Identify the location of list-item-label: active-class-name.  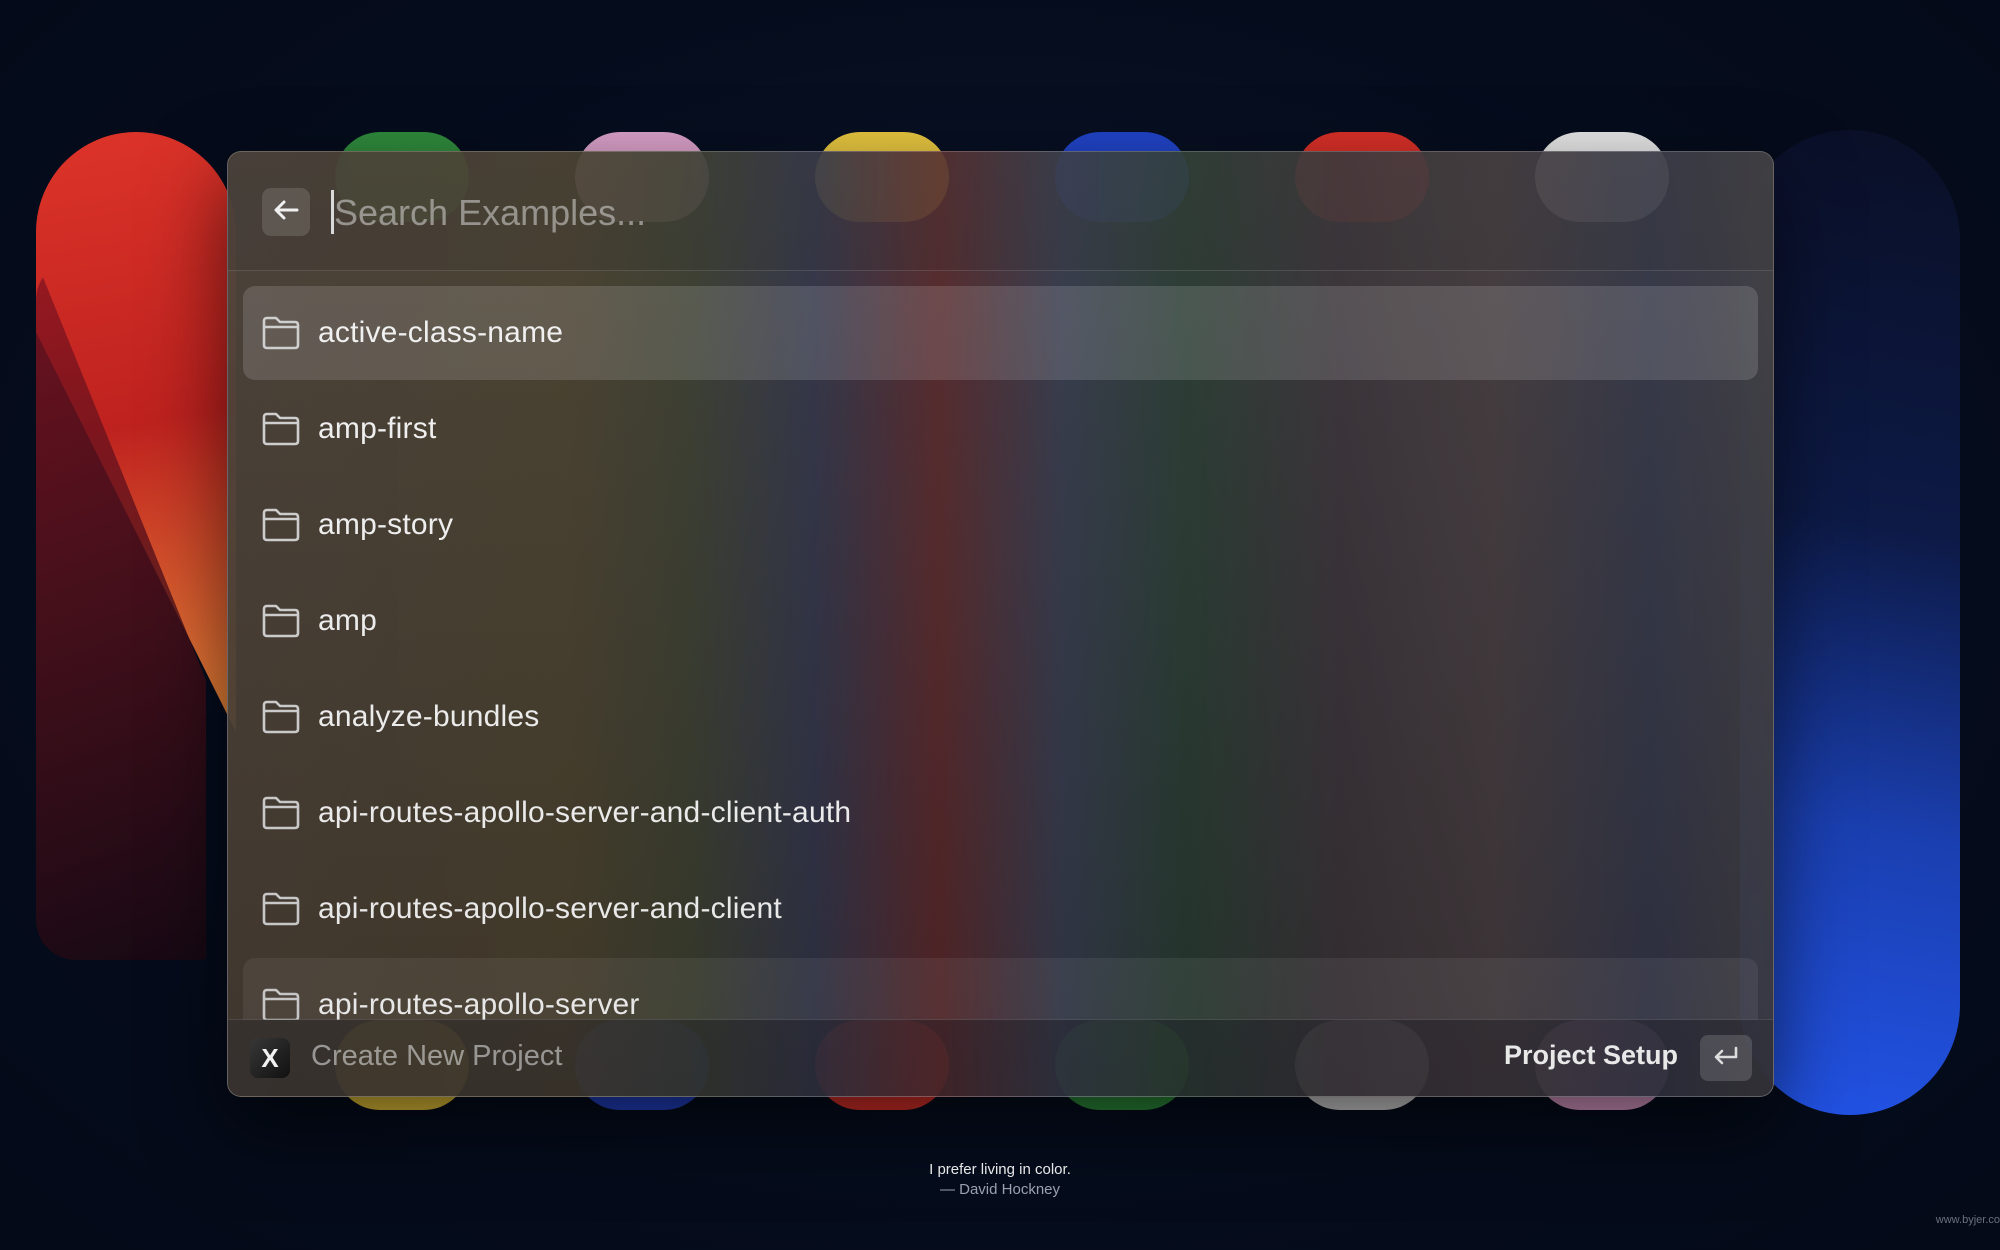
(441, 332).